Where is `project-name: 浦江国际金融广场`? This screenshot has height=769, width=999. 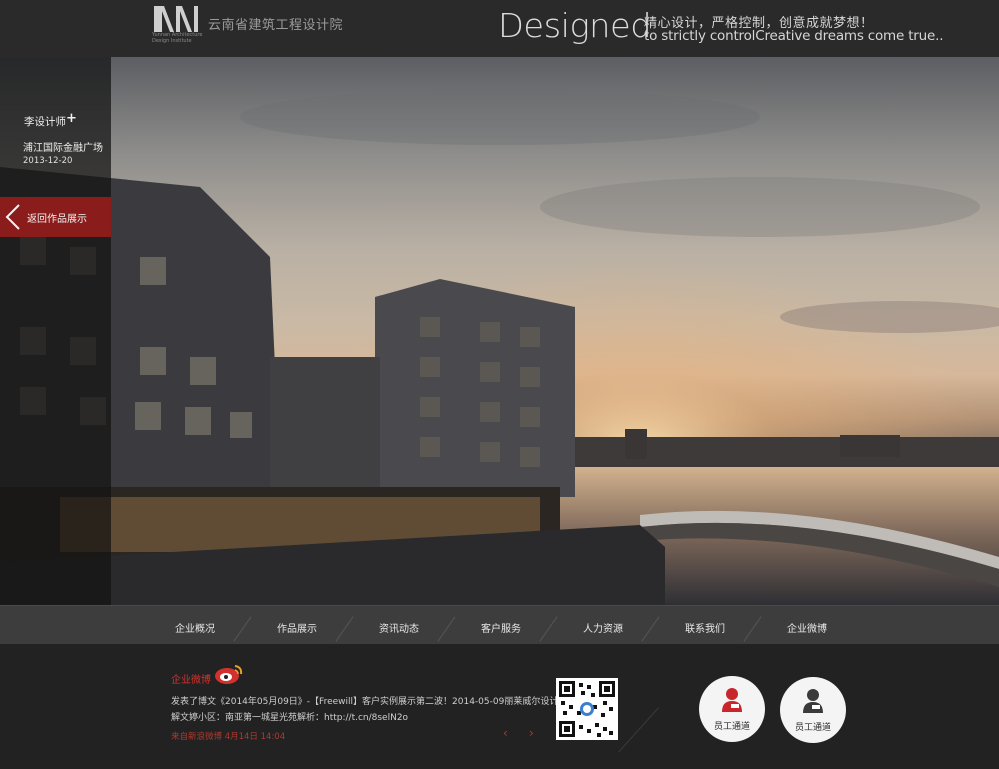
project-name: 浦江国际金融广场 is located at coordinates (63, 148).